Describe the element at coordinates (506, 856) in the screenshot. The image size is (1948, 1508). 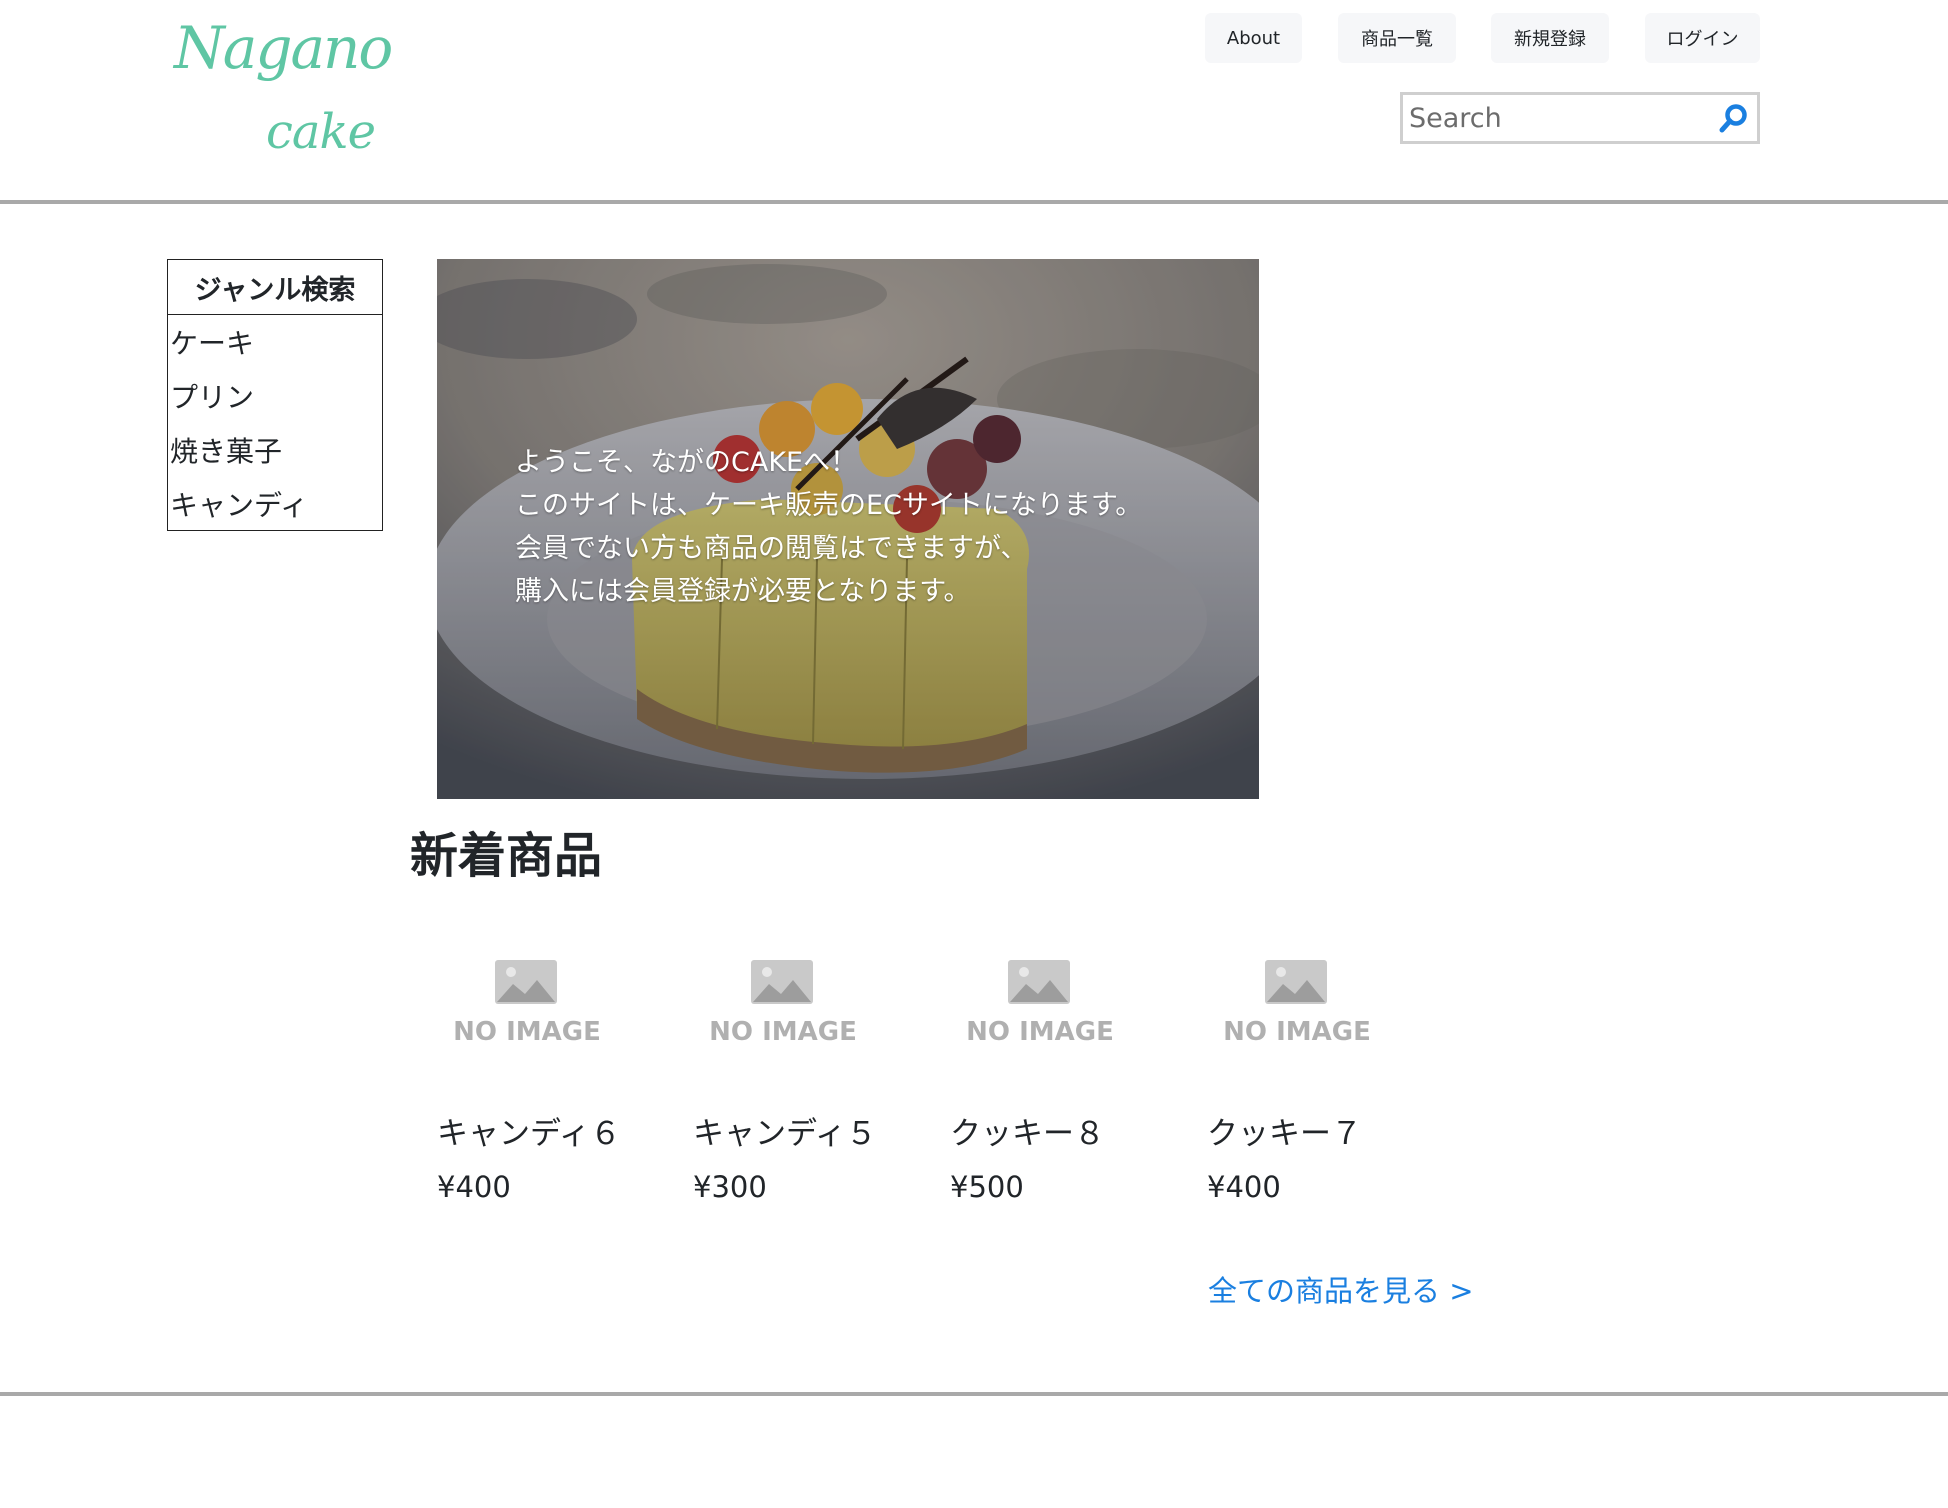
I see `new-items-heading: 新着商品` at that location.